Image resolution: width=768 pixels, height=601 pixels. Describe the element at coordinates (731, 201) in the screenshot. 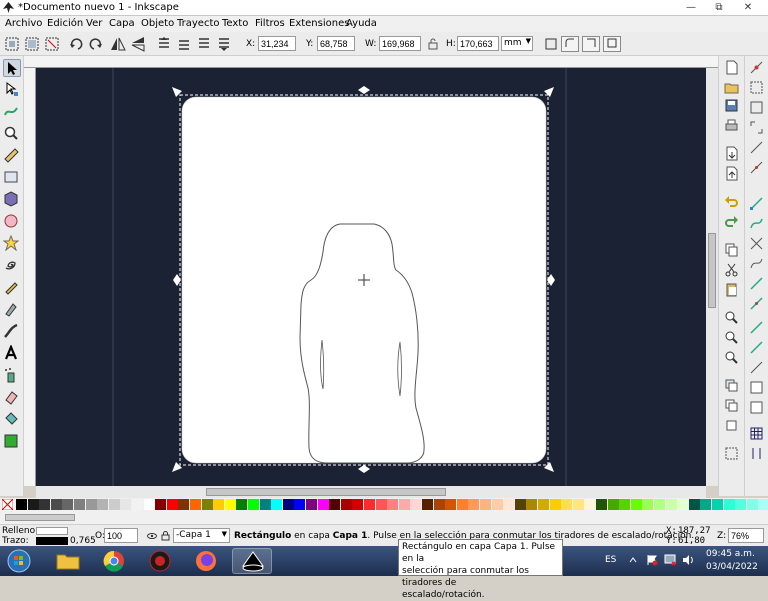

I see `undo-icon` at that location.